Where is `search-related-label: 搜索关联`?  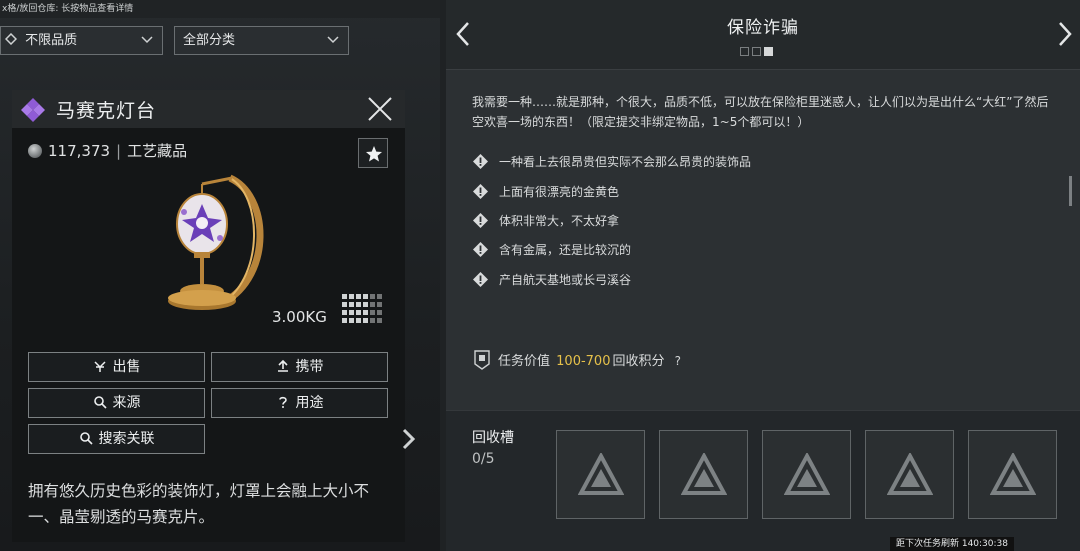 search-related-label: 搜索关联 is located at coordinates (126, 439).